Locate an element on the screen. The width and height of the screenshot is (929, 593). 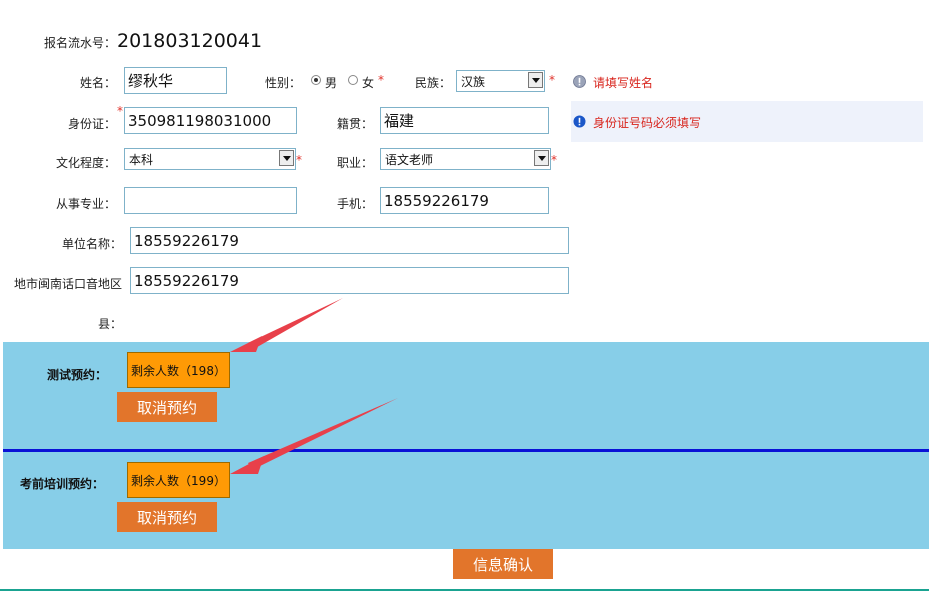
test-booking-slot-button: 剩余人数（198） is located at coordinates (178, 370).